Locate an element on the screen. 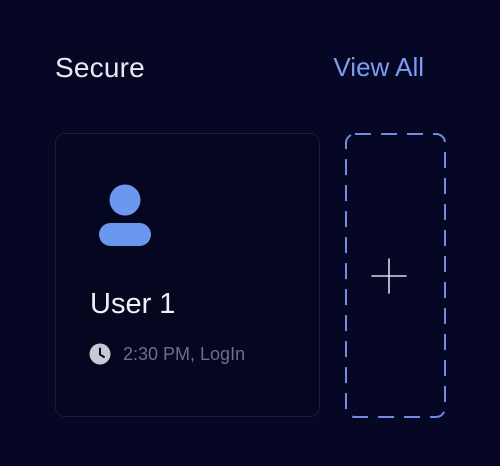  section-title: Secure is located at coordinates (100, 67).